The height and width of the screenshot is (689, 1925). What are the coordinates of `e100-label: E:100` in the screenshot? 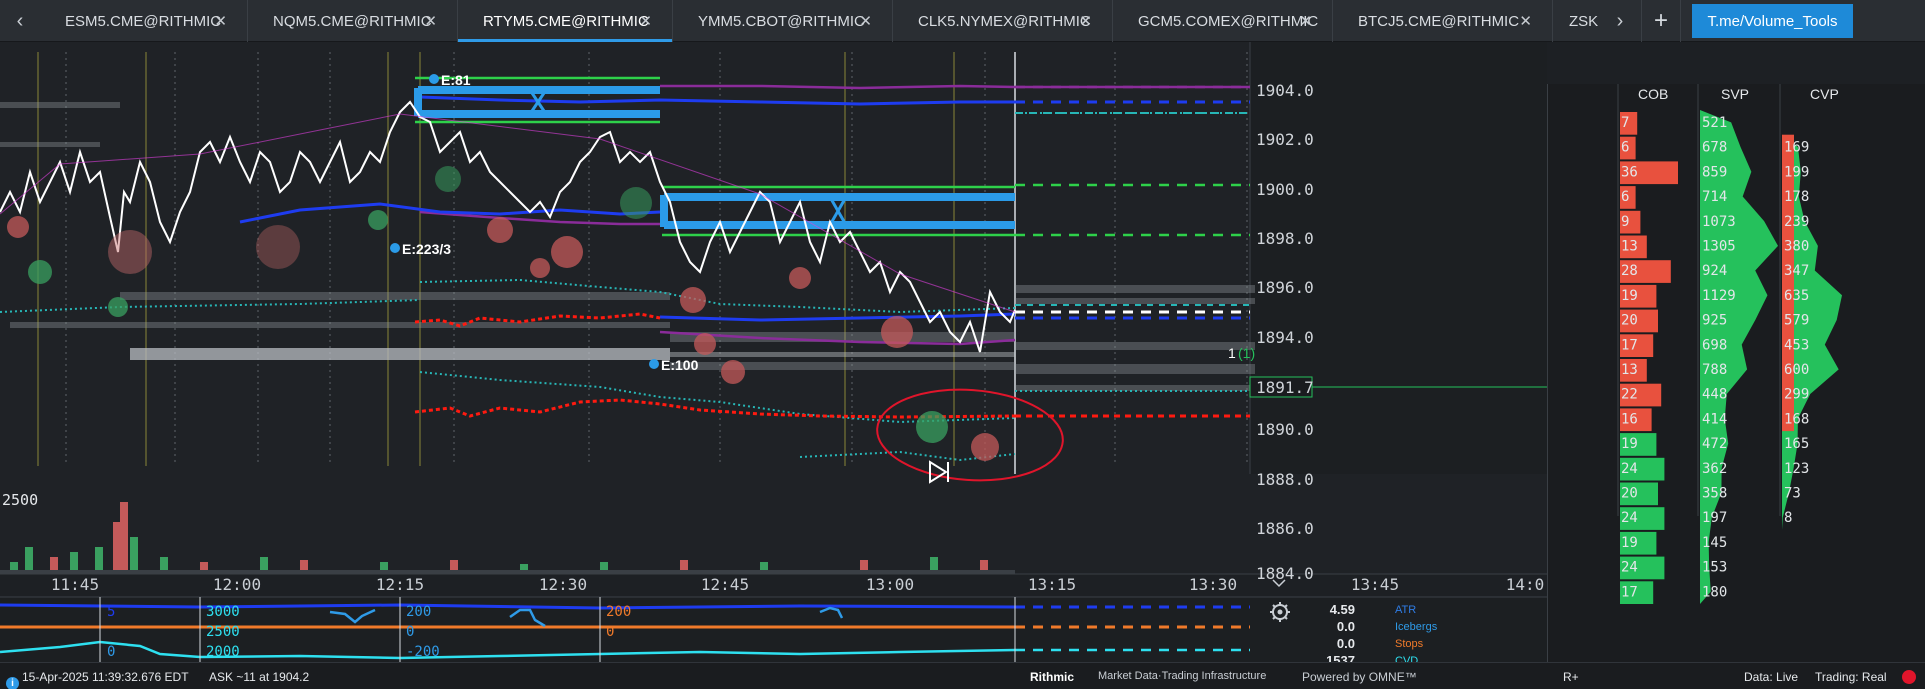 It's located at (680, 365).